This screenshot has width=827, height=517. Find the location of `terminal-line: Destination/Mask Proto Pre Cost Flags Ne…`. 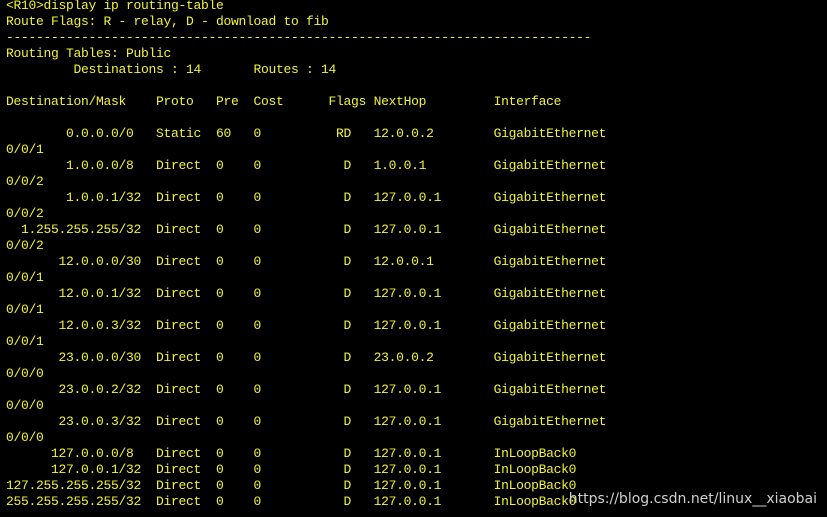

terminal-line: Destination/Mask Proto Pre Cost Flags Ne… is located at coordinates (284, 101).